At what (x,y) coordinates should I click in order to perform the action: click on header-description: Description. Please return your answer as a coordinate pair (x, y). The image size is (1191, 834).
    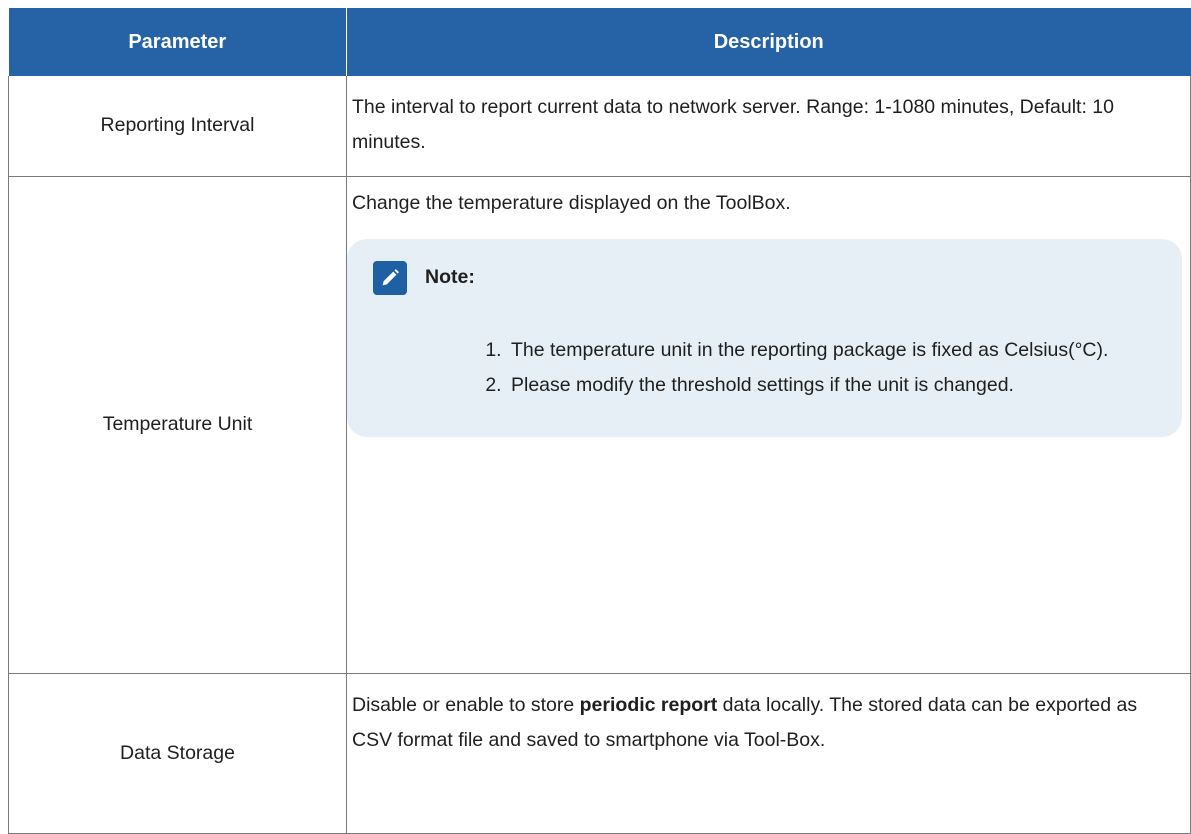
    Looking at the image, I should click on (768, 42).